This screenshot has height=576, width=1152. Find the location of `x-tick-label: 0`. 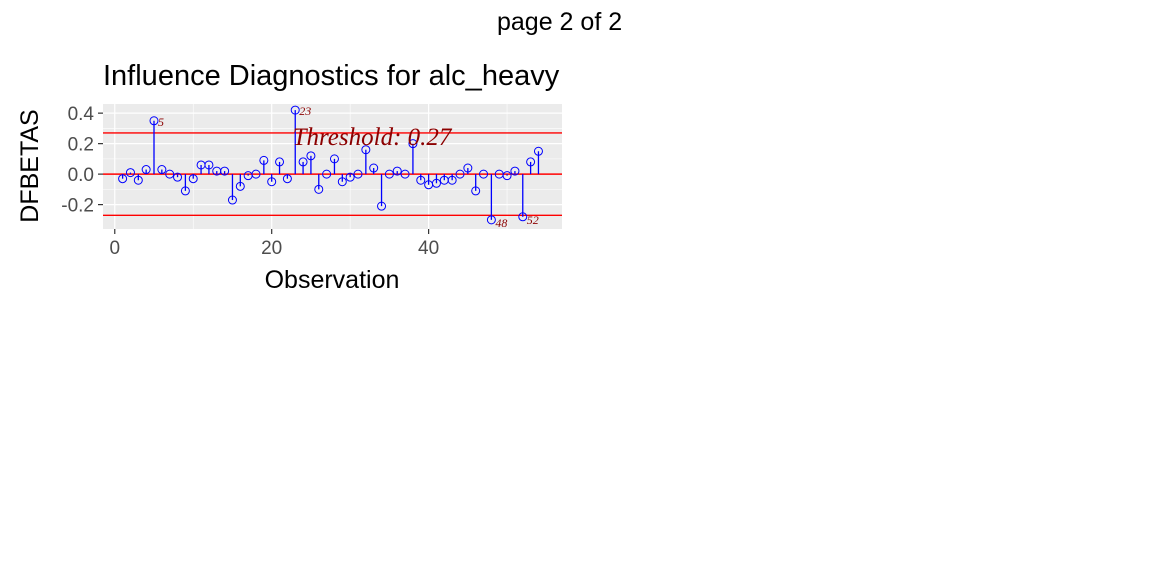

x-tick-label: 0 is located at coordinates (114, 248).